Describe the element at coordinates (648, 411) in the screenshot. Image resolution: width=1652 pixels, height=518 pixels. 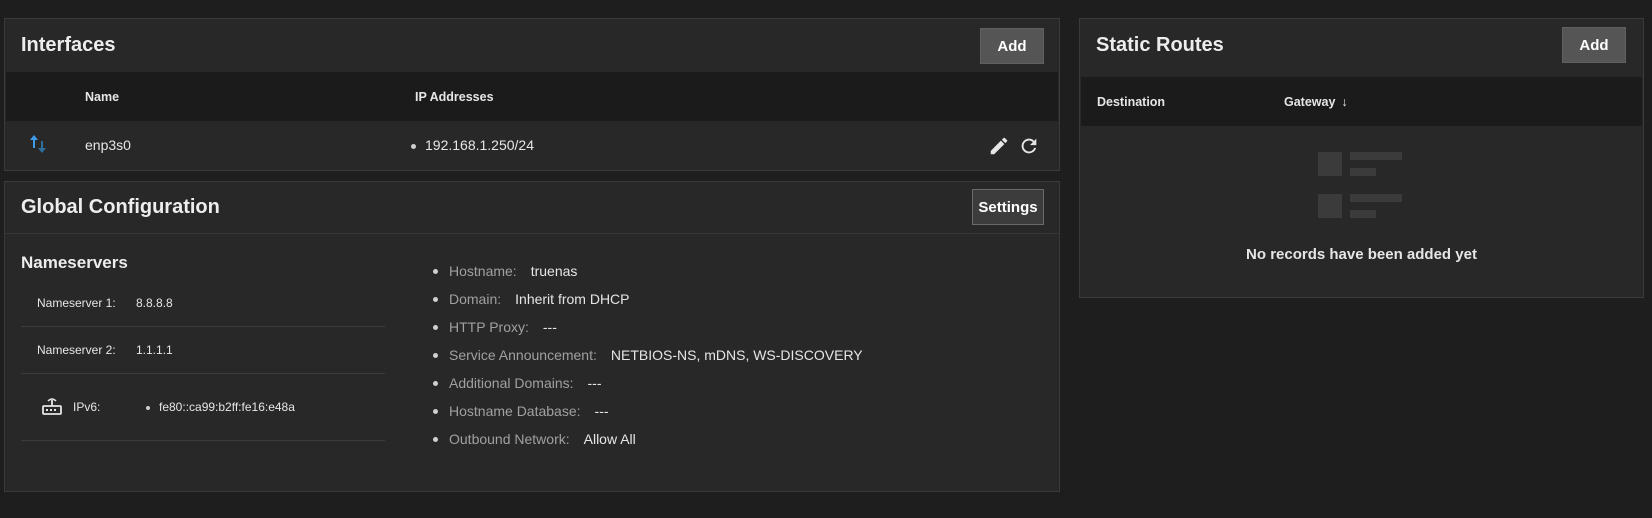
I see `list-item: Hostname Database: ---` at that location.